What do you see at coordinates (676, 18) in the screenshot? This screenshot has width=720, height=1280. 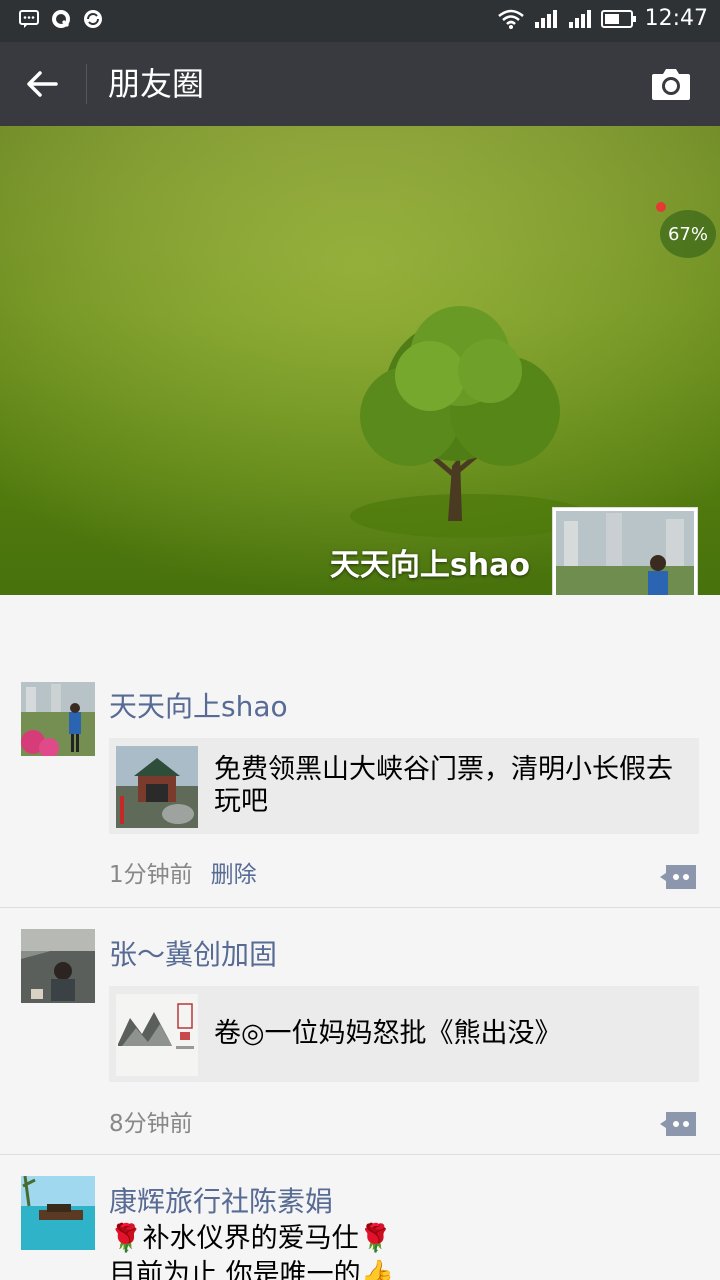 I see `clock: 12:47` at bounding box center [676, 18].